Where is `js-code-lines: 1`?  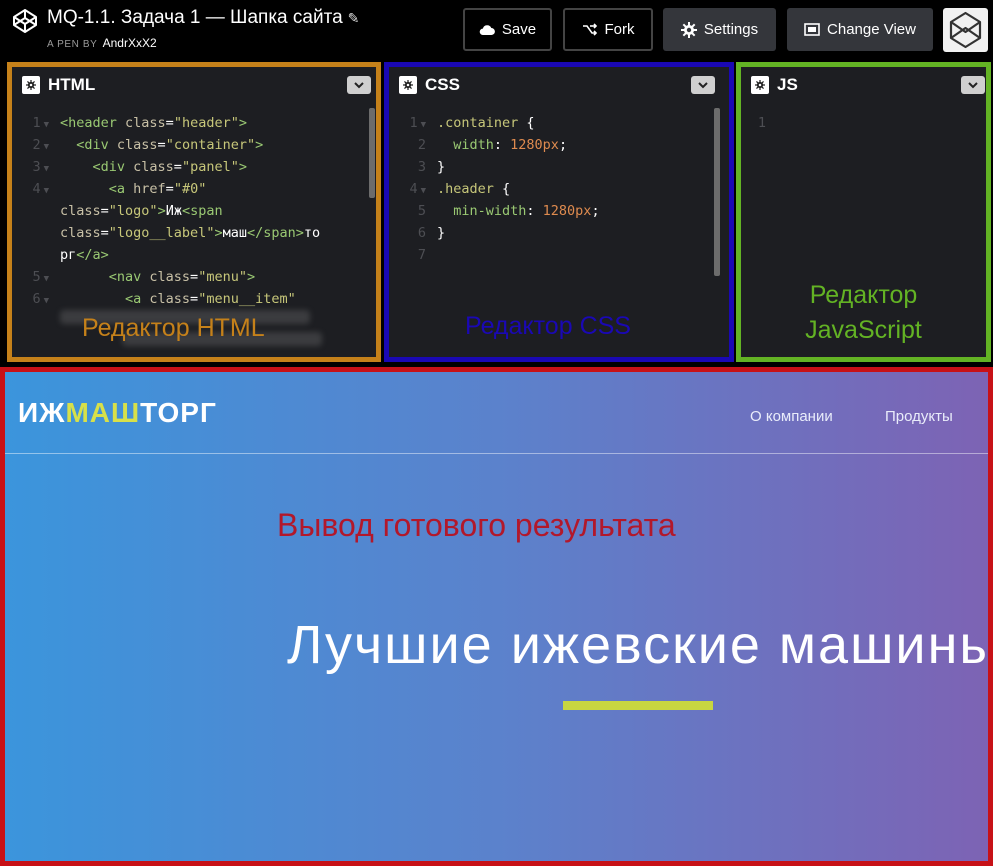
js-code-lines: 1 is located at coordinates (863, 123).